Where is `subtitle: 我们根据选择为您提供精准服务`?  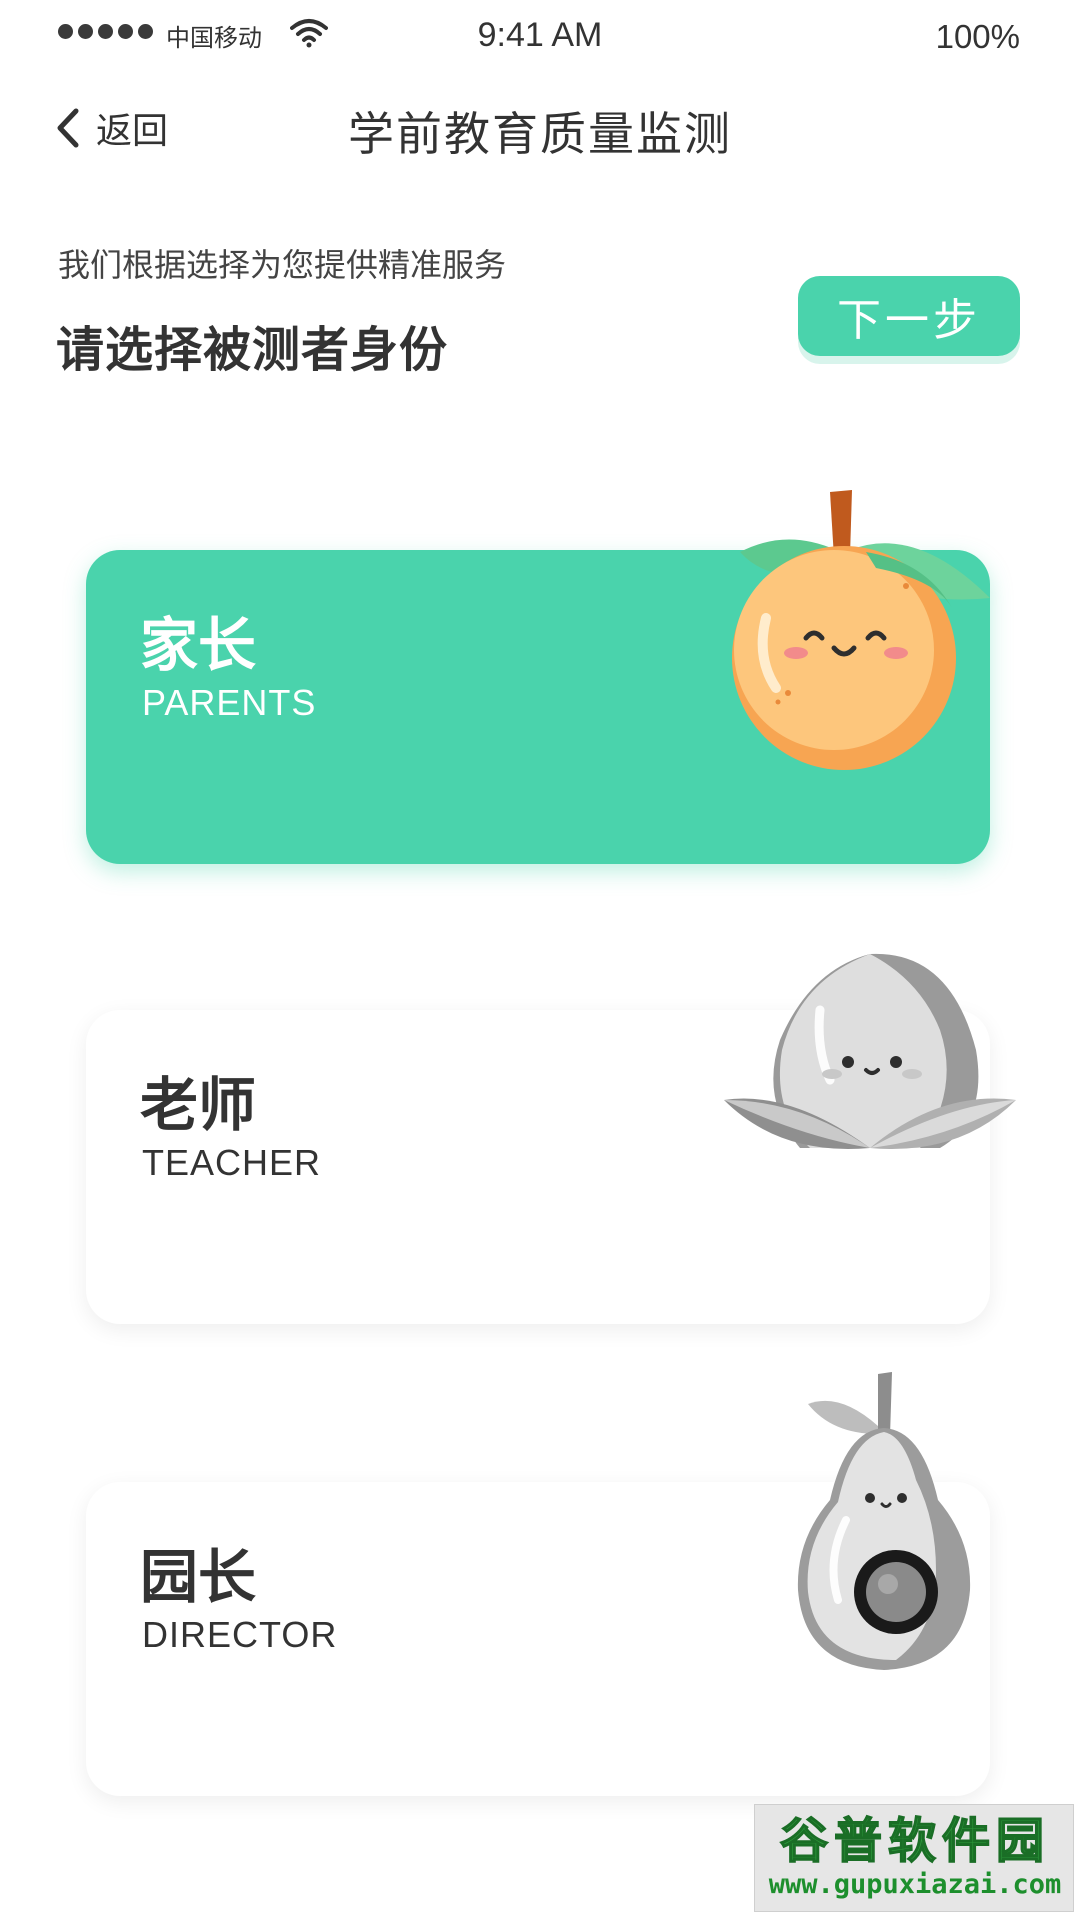
subtitle: 我们根据选择为您提供精准服务 is located at coordinates (282, 265).